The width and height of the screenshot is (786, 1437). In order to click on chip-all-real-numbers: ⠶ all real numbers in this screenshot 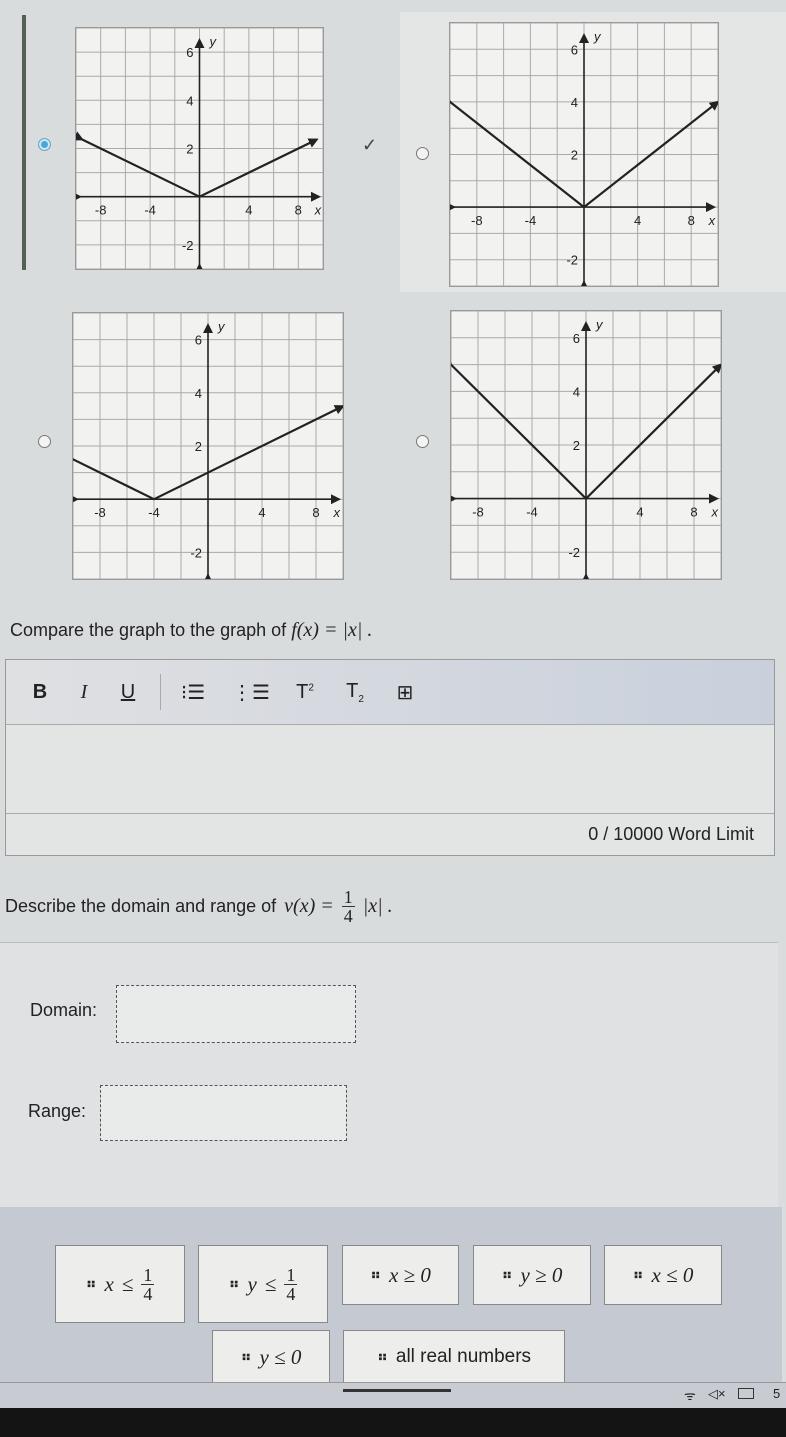, I will do `click(454, 1357)`.